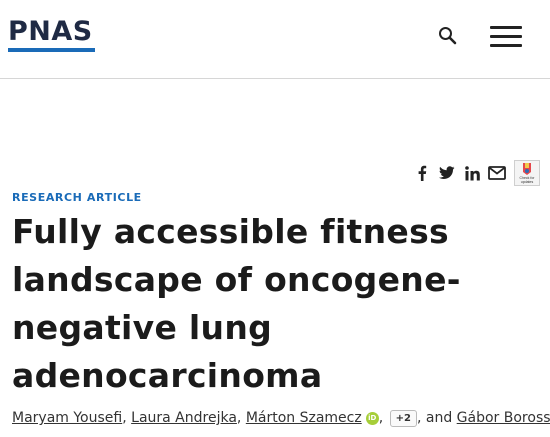 The height and width of the screenshot is (437, 550). I want to click on check-for-updates-badge: Check for updates, so click(527, 173).